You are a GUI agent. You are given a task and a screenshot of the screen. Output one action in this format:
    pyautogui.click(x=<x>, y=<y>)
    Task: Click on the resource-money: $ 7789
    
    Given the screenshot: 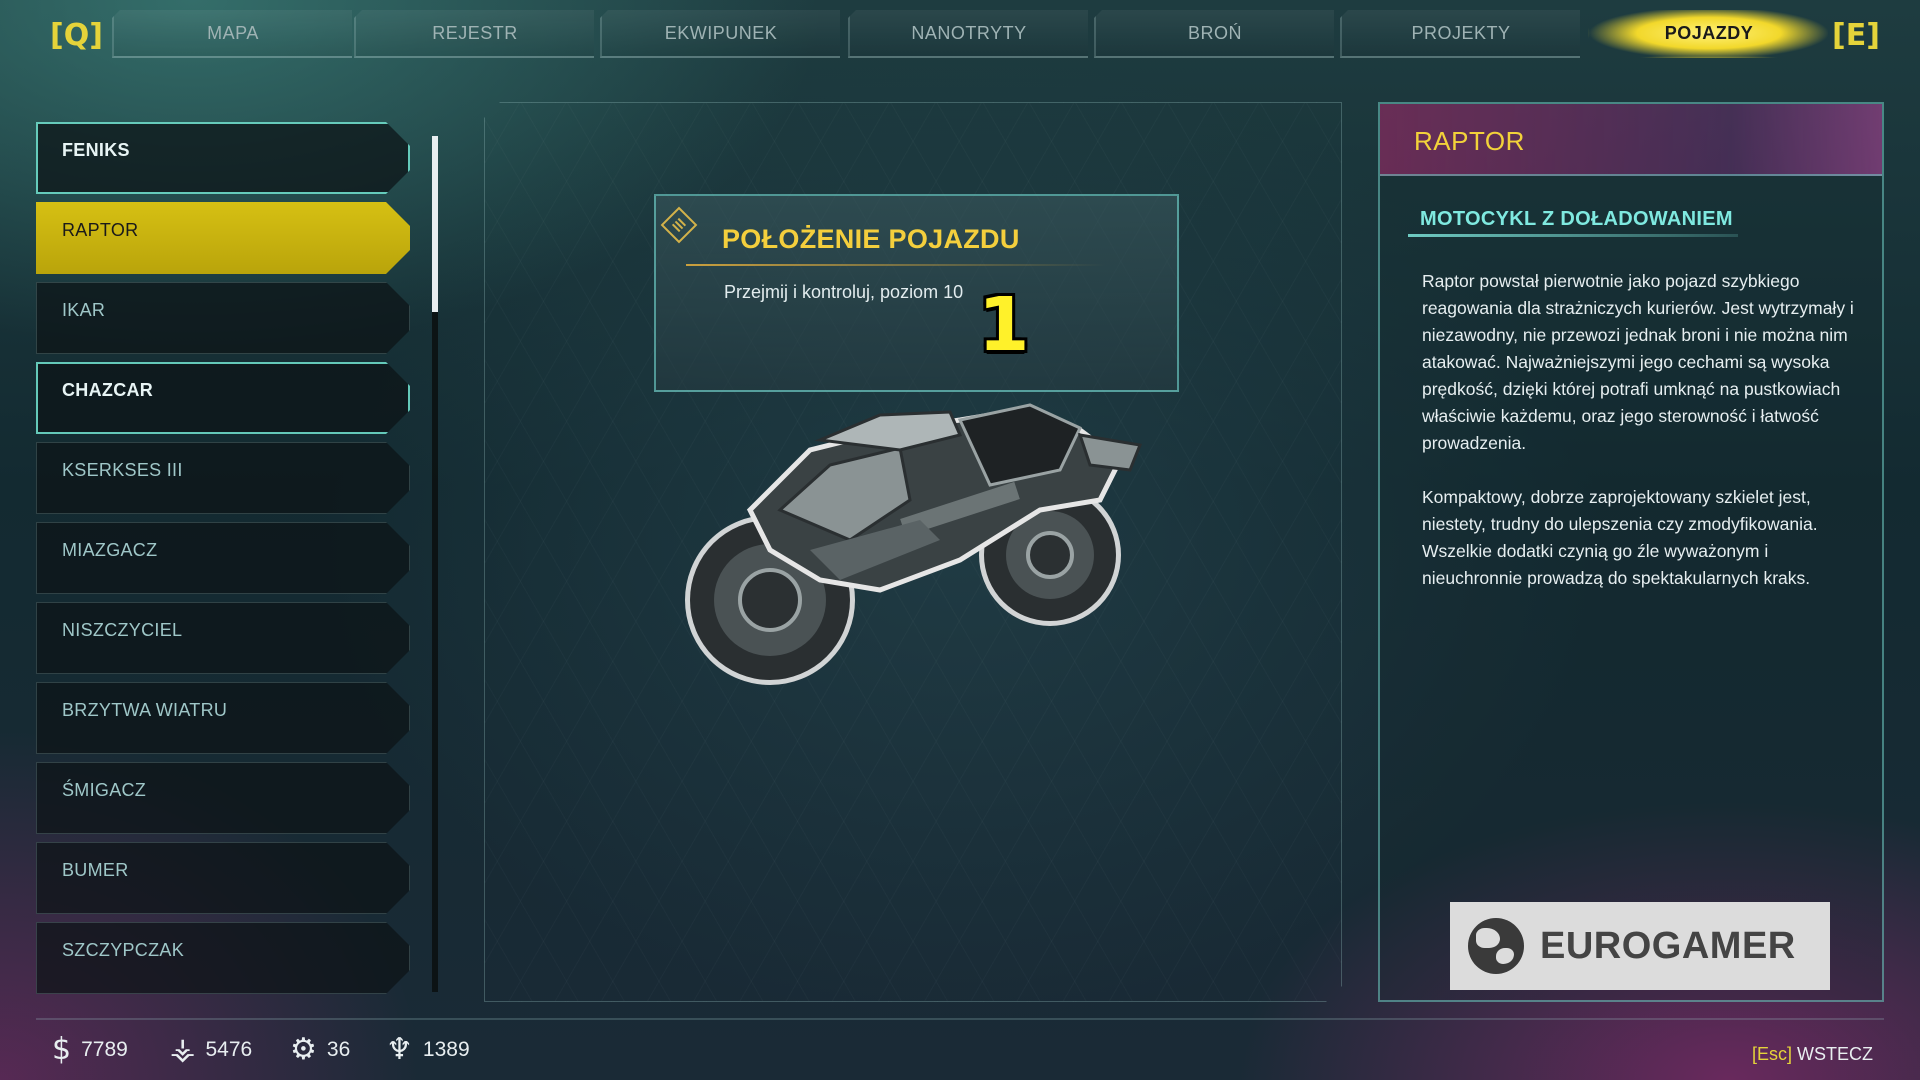 What is the action you would take?
    pyautogui.click(x=90, y=1049)
    